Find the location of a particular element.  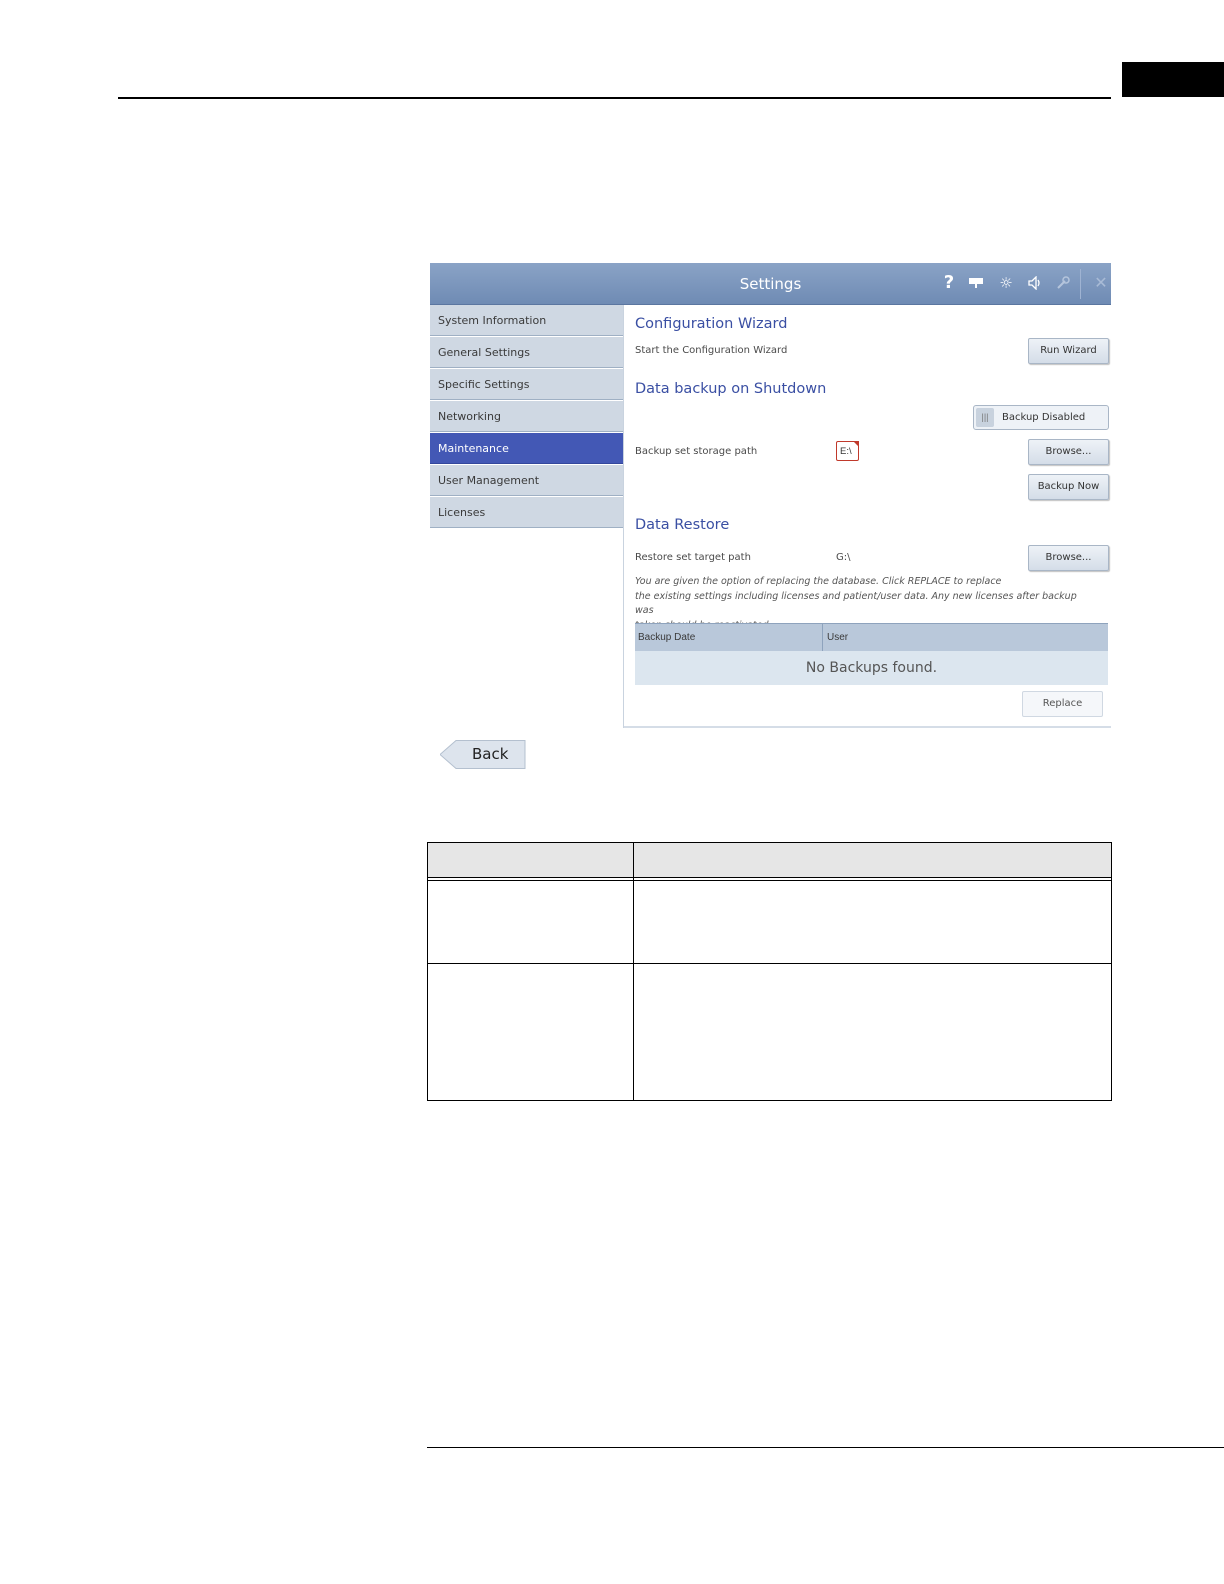

backup-table-empty: No Backups found. is located at coordinates (871, 668).